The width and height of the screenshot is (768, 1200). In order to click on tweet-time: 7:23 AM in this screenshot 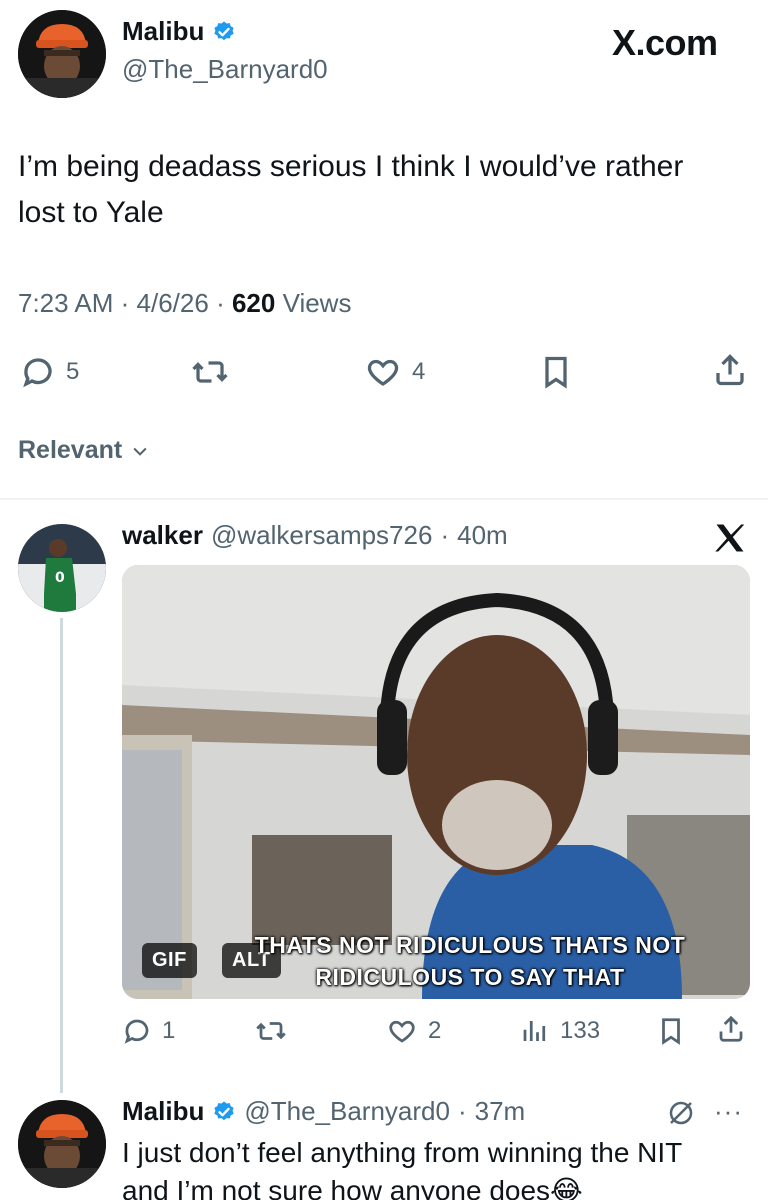, I will do `click(65, 303)`.